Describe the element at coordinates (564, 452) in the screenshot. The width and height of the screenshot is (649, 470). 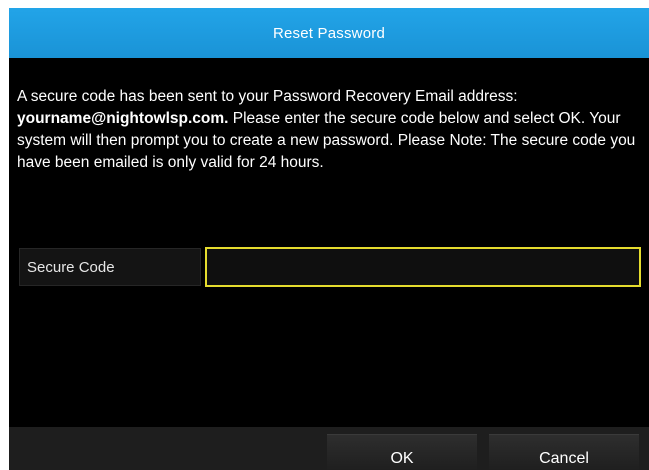
I see `cancel-button: Cancel` at that location.